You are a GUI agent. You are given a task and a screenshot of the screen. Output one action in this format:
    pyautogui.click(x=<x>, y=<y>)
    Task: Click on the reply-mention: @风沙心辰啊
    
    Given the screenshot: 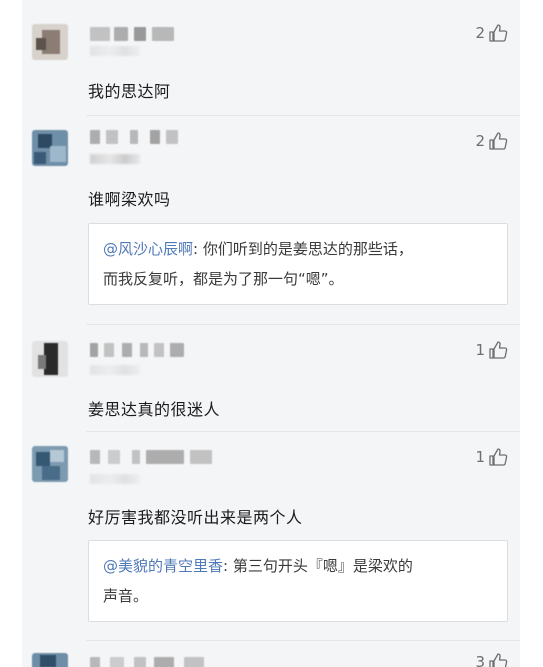 What is the action you would take?
    pyautogui.click(x=148, y=249)
    